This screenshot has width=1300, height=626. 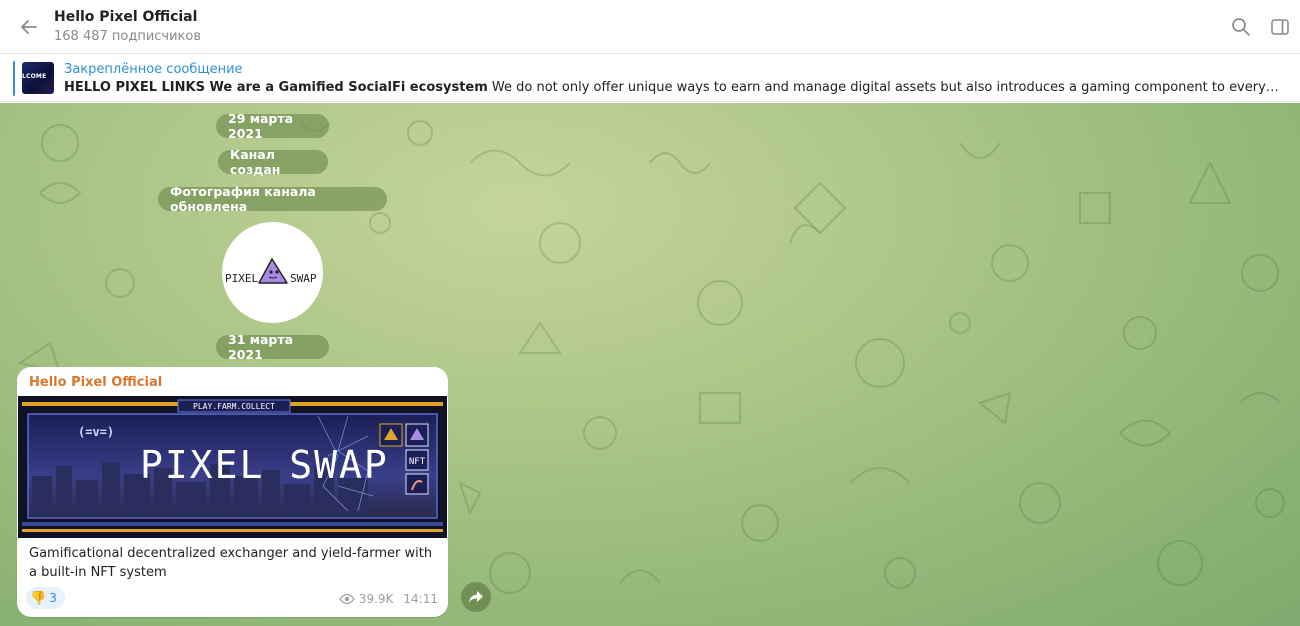 What do you see at coordinates (38, 598) in the screenshot?
I see `thumbs-down-icon: 👎` at bounding box center [38, 598].